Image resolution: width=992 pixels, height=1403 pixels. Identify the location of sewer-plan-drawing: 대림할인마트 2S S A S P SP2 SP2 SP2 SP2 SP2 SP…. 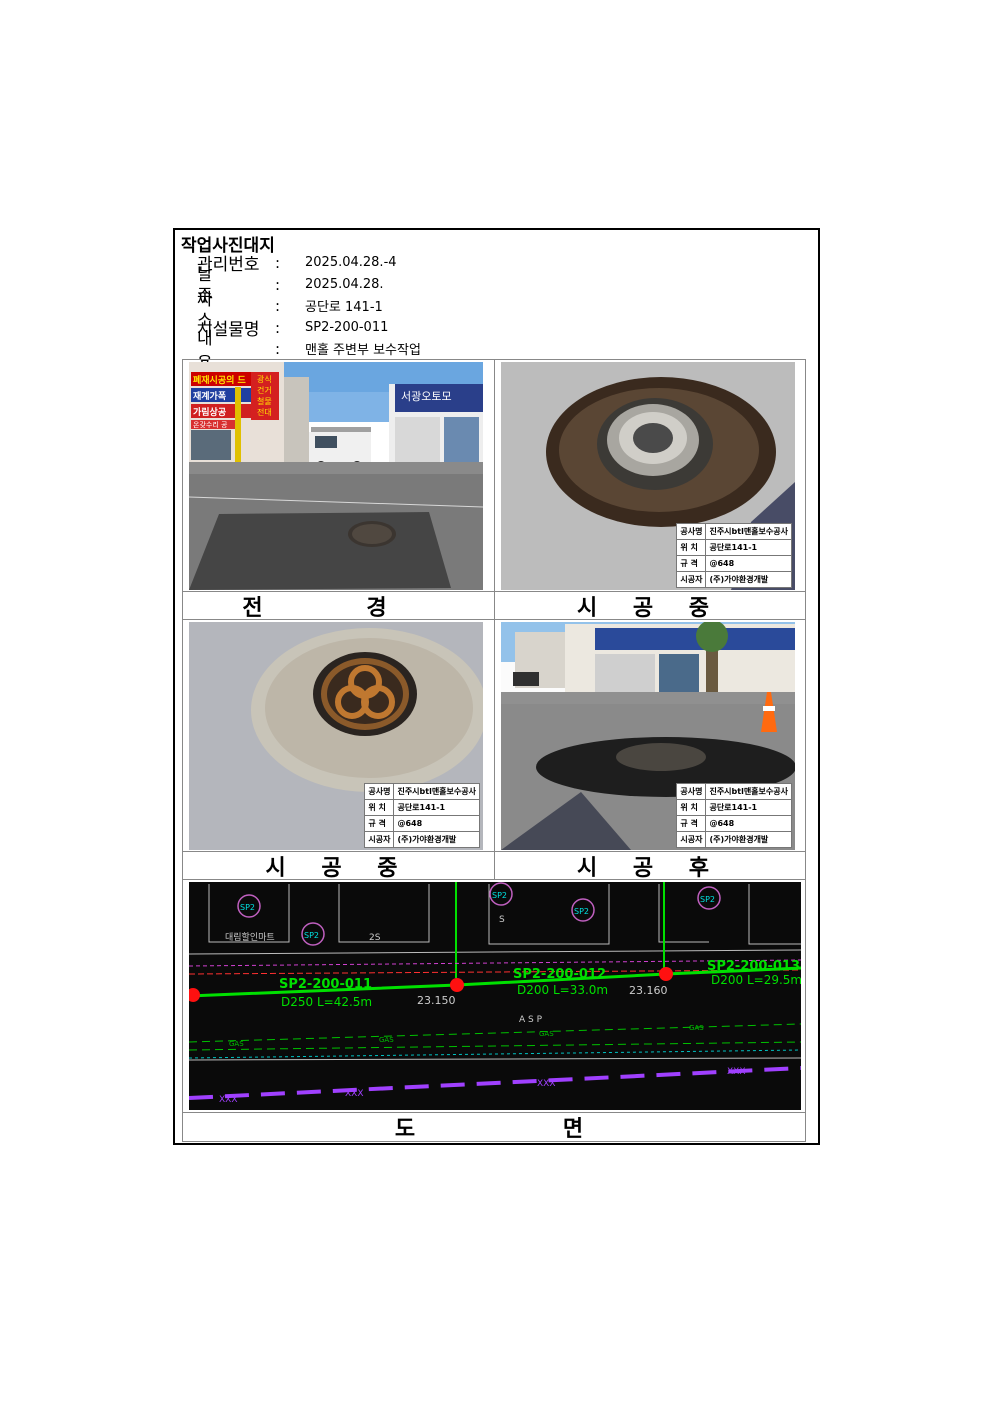
(495, 996).